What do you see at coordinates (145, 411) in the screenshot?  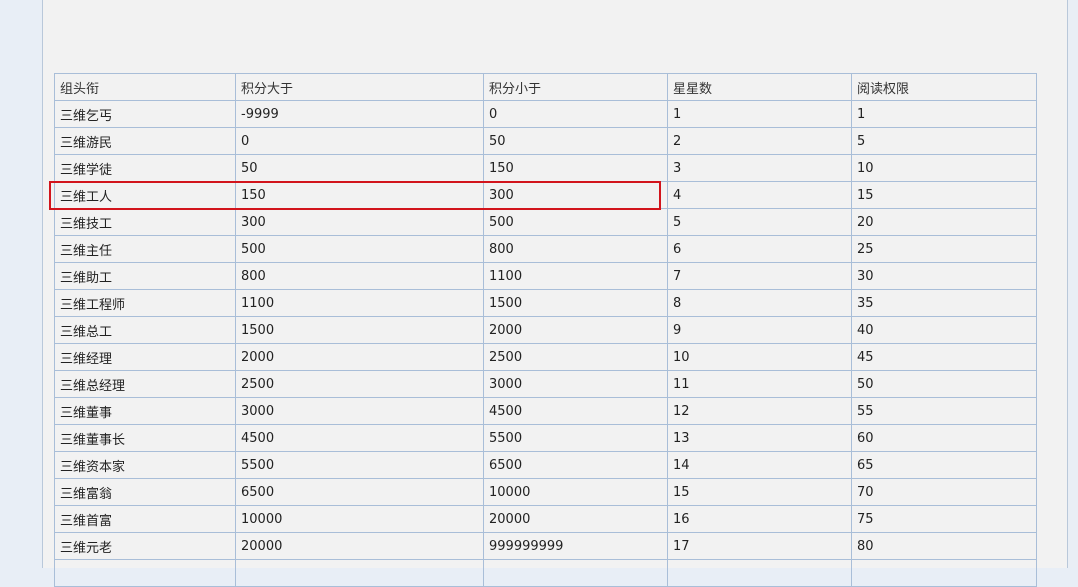 I see `cell-title: 三维董事` at bounding box center [145, 411].